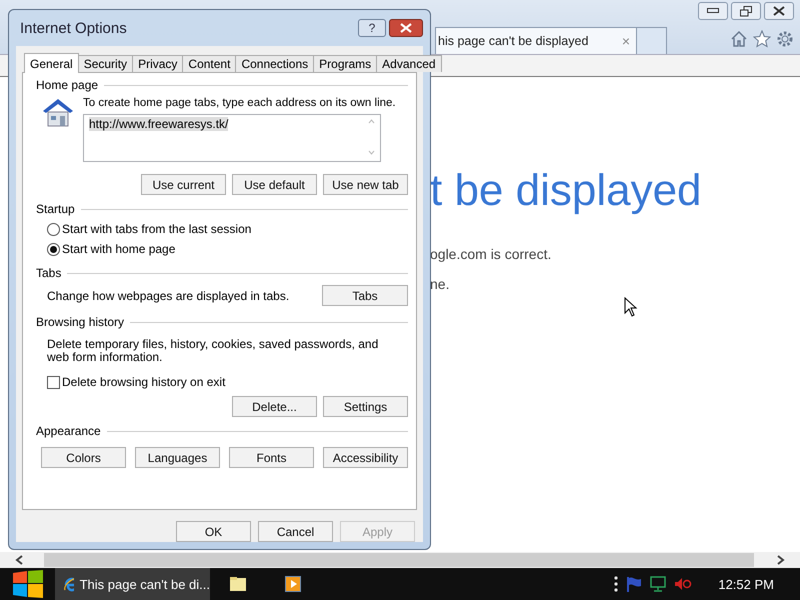 The width and height of the screenshot is (800, 600). What do you see at coordinates (746, 11) in the screenshot?
I see `restore-icon` at bounding box center [746, 11].